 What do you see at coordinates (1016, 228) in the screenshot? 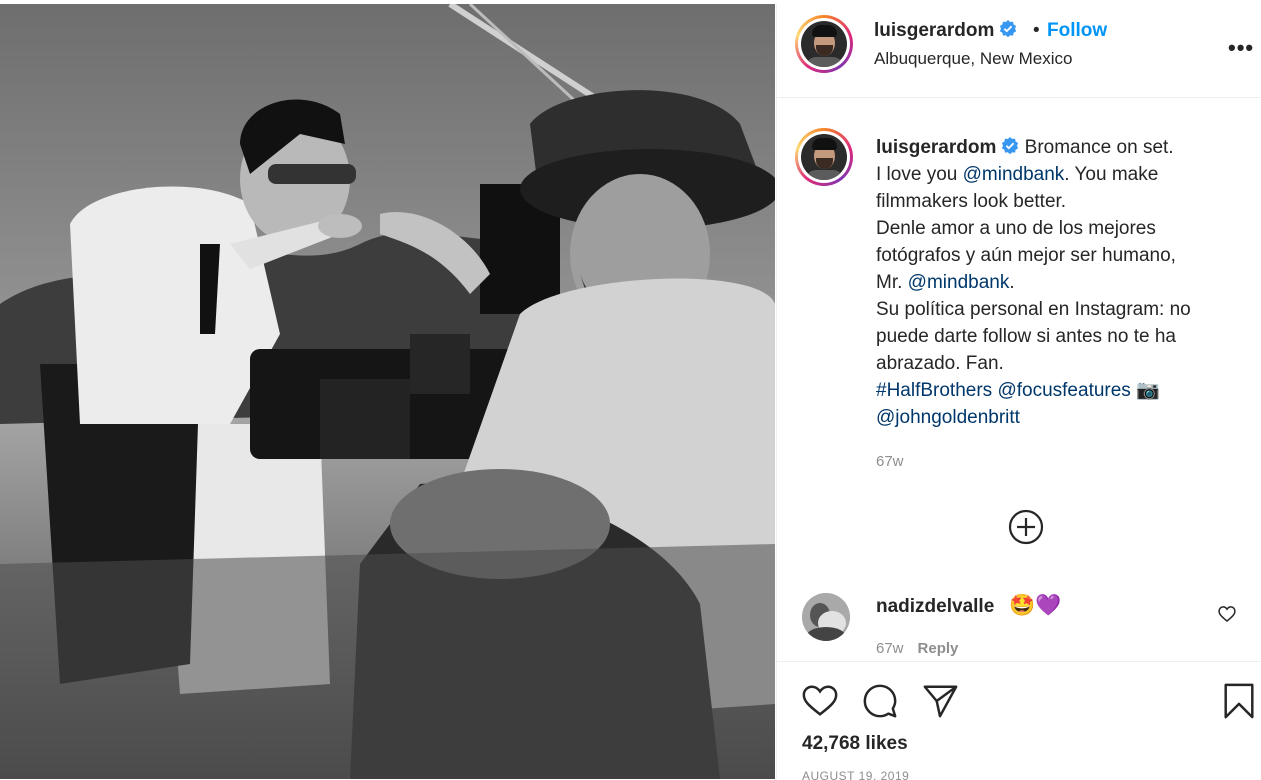
I see `caption-line: Denle amor a uno de los mejores` at bounding box center [1016, 228].